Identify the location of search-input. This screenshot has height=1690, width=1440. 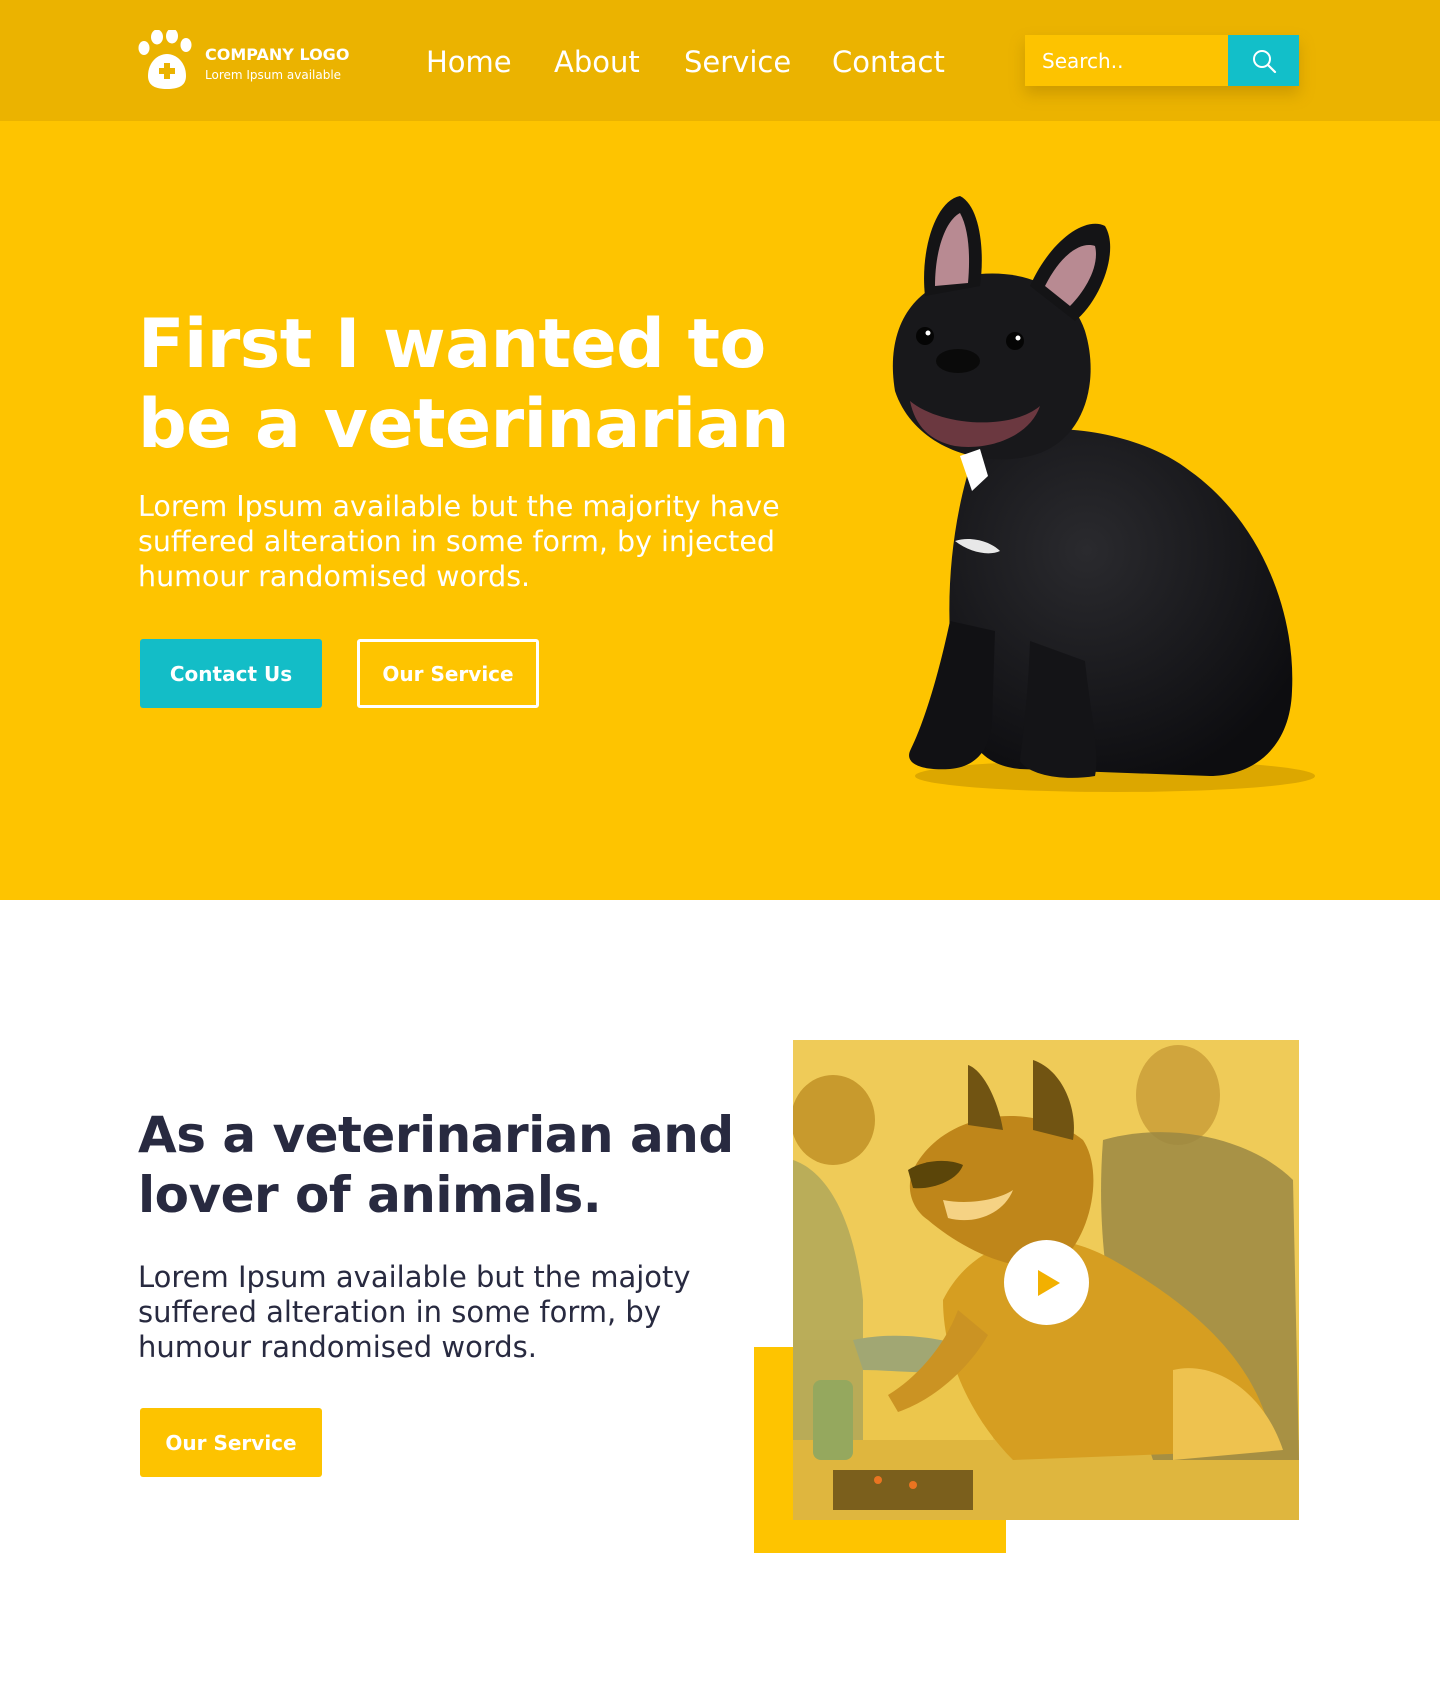
(1126, 60).